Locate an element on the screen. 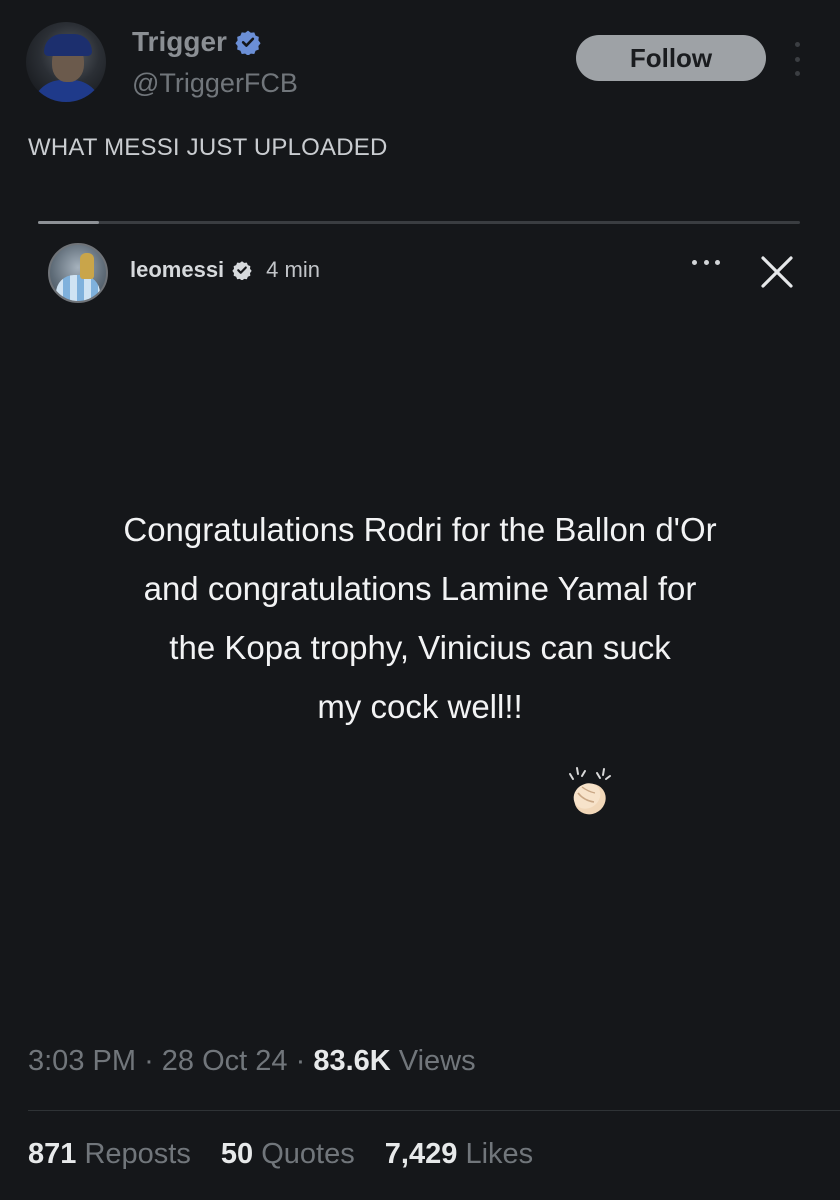 Image resolution: width=840 pixels, height=1200 pixels. reposts-count: 871 is located at coordinates (52, 1154).